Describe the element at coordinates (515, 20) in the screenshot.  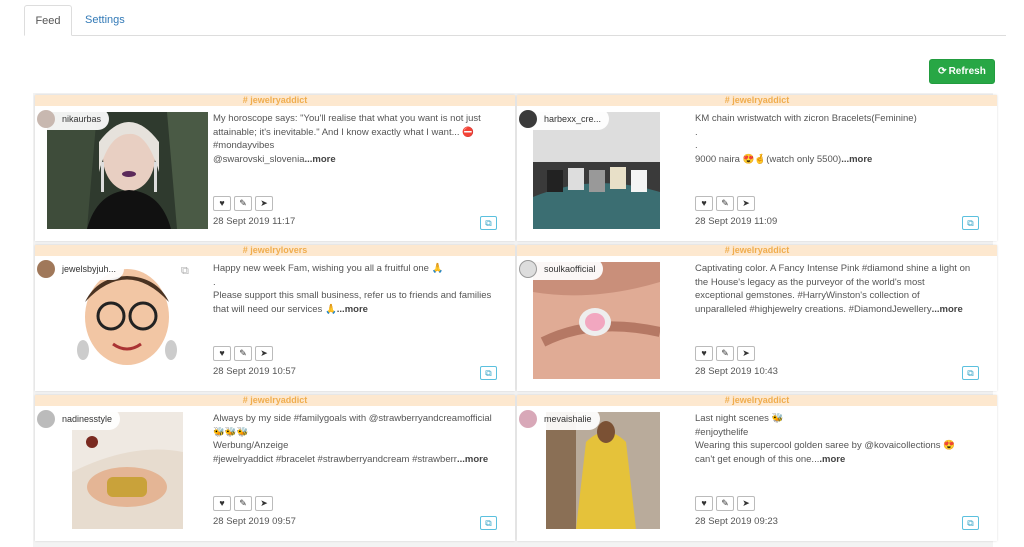
I see `tab-bar: Feed Settings` at that location.